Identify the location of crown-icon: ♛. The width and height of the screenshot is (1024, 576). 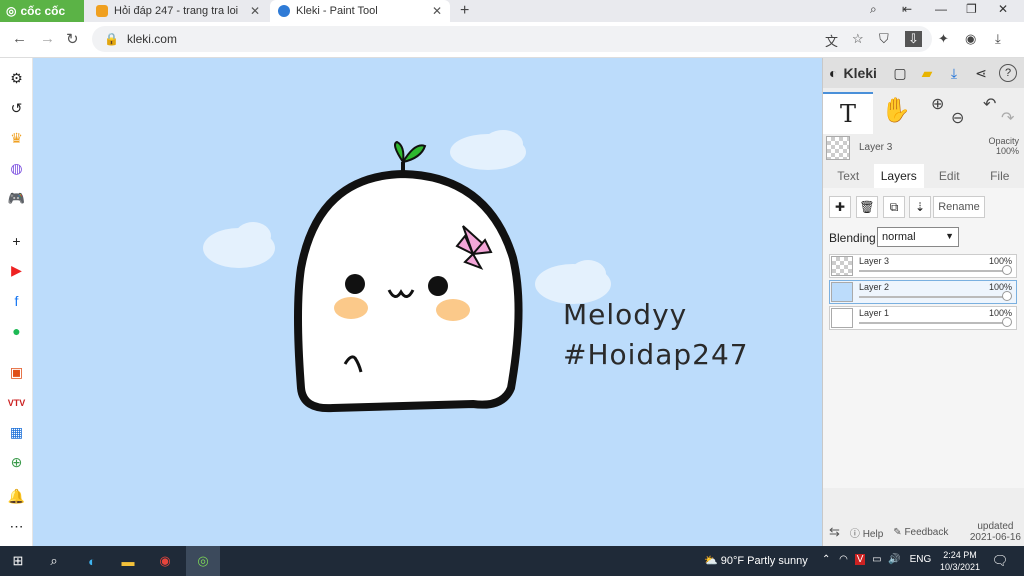
(16, 138).